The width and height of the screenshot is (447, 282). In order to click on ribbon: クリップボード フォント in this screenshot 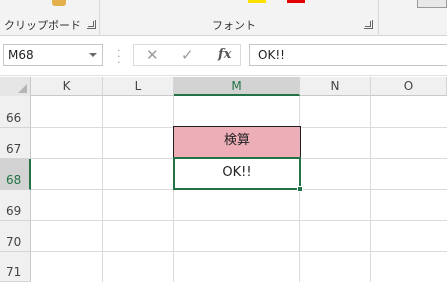, I will do `click(223, 18)`.